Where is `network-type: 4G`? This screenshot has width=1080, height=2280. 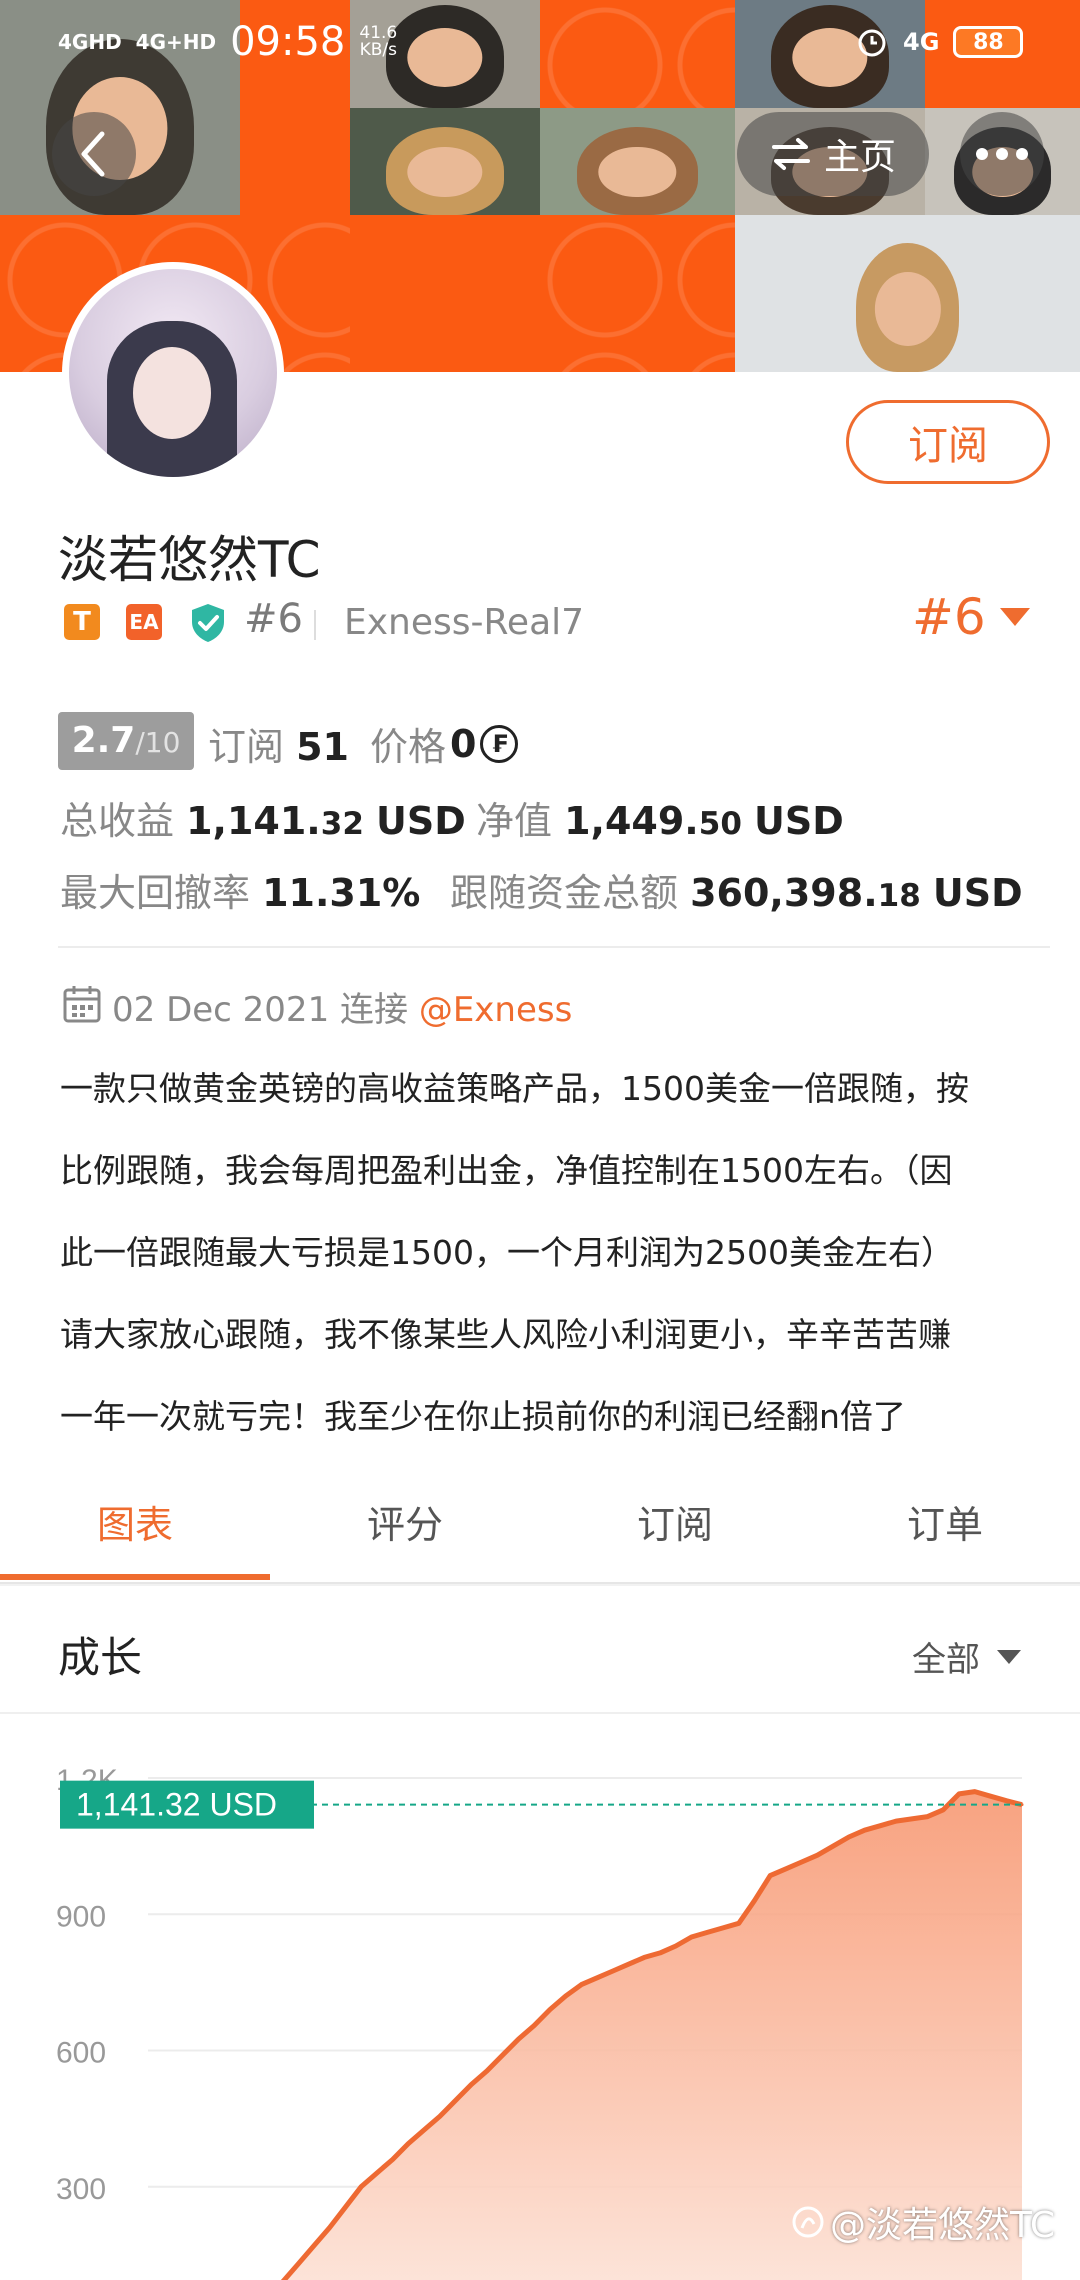
network-type: 4G is located at coordinates (921, 42).